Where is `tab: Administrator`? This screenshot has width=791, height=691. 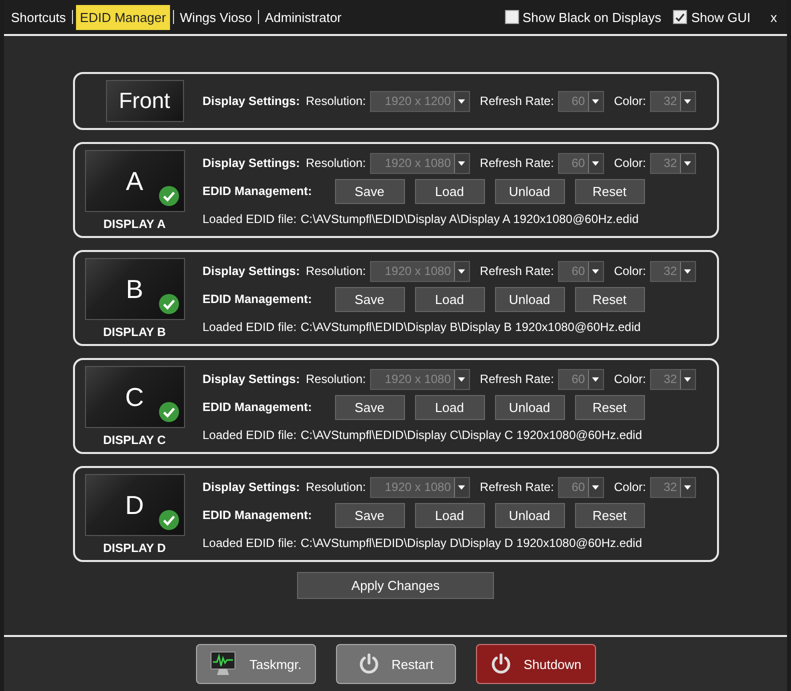 tab: Administrator is located at coordinates (303, 17).